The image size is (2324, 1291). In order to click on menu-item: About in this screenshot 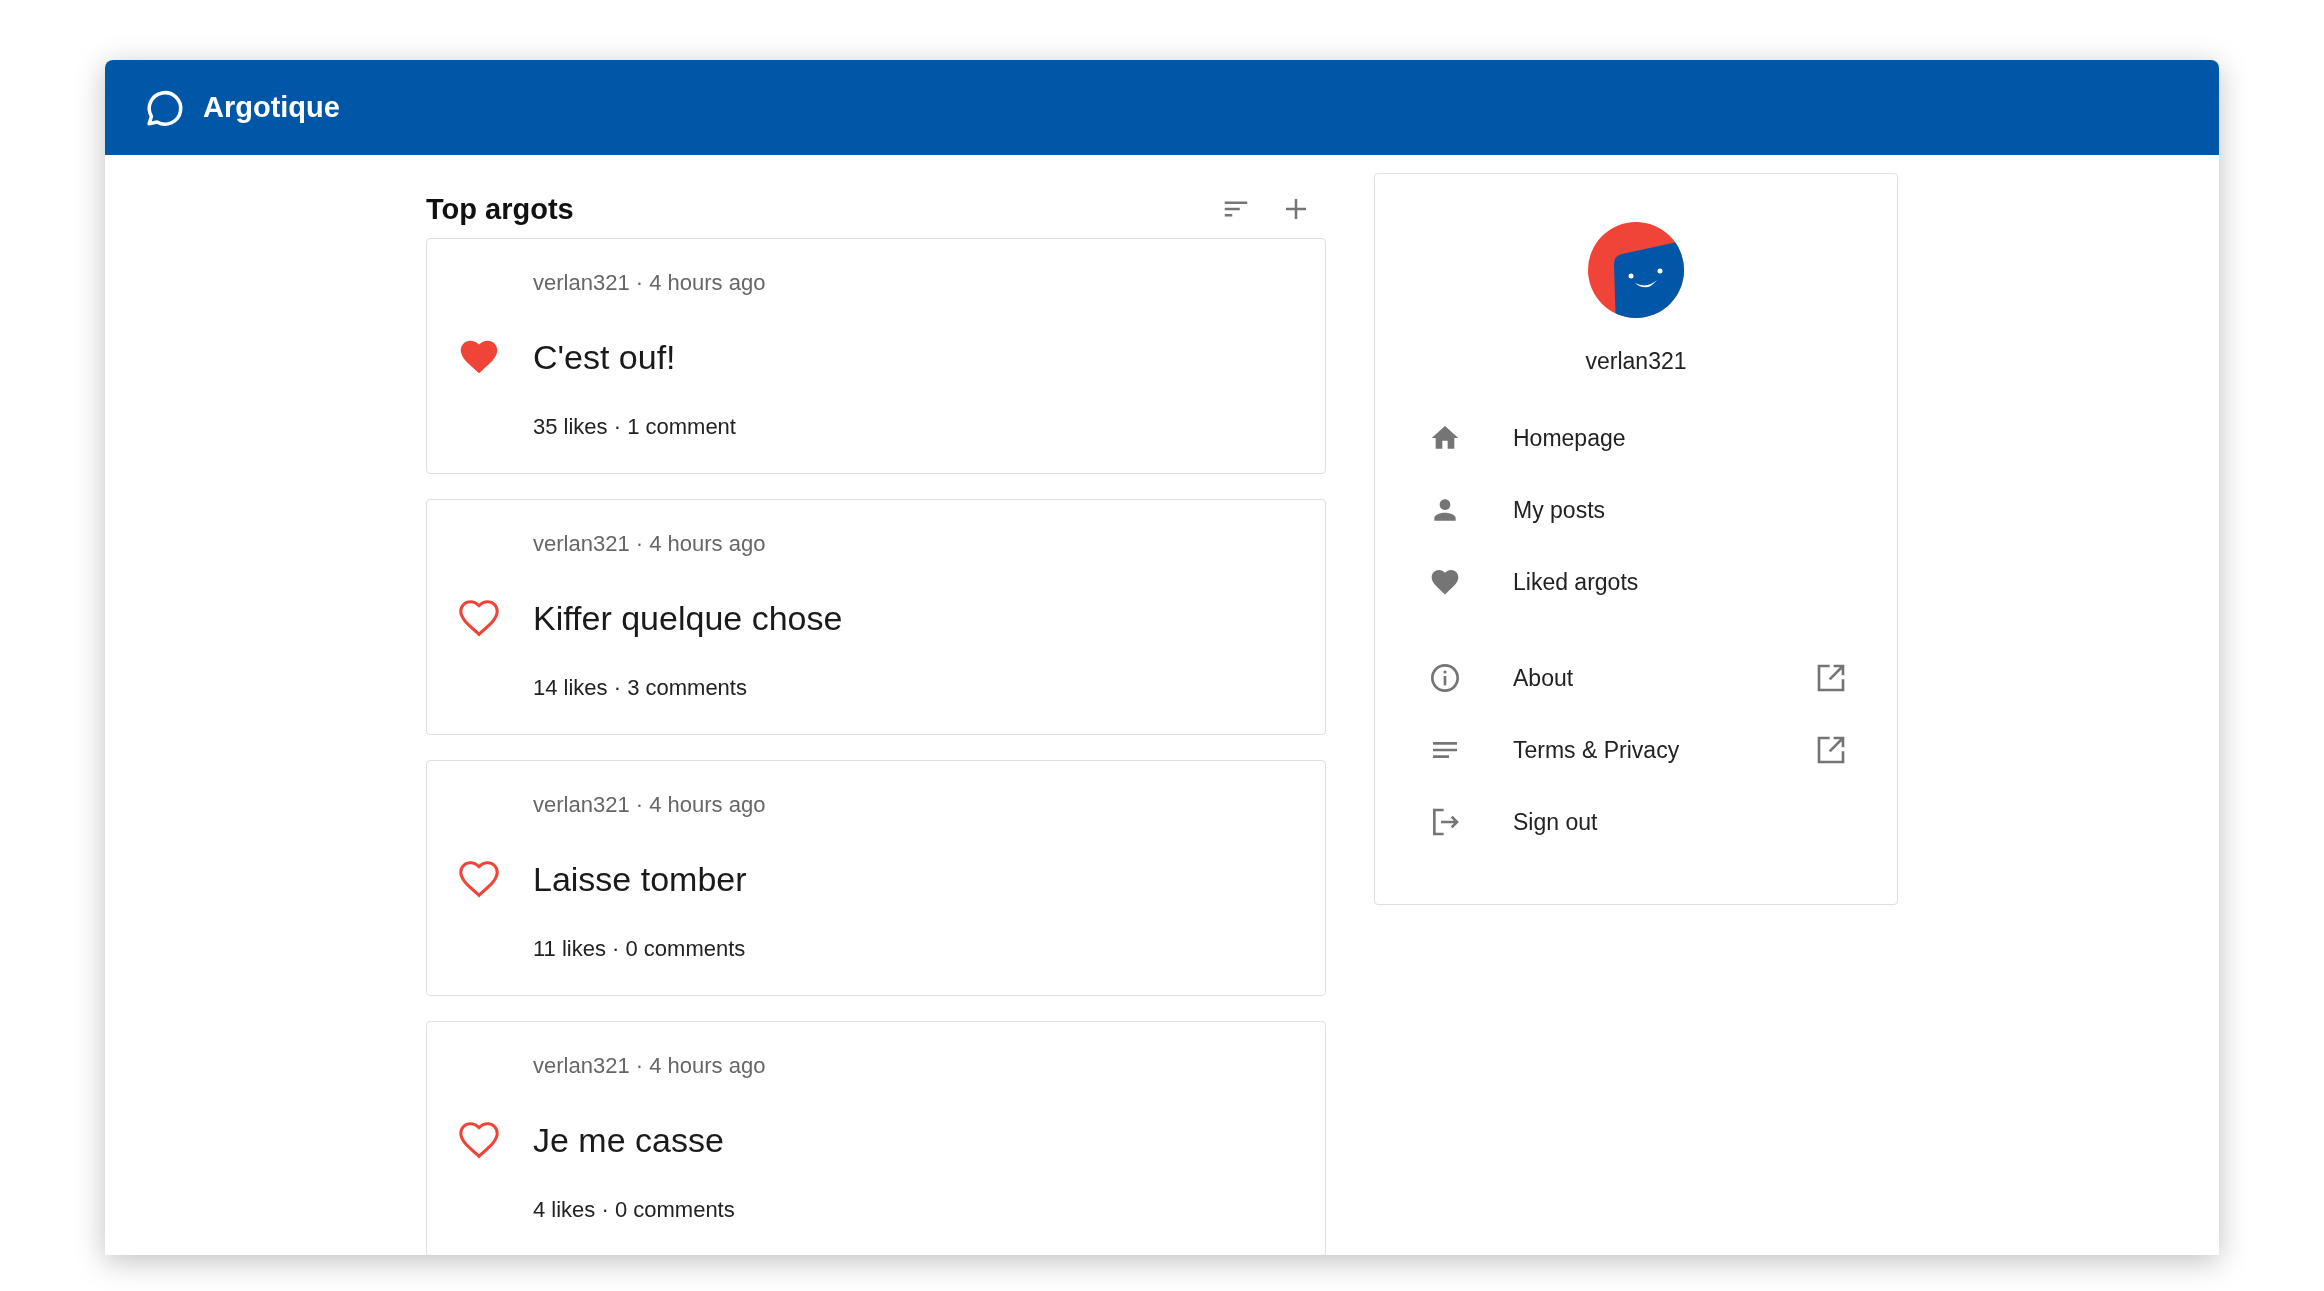, I will do `click(1636, 678)`.